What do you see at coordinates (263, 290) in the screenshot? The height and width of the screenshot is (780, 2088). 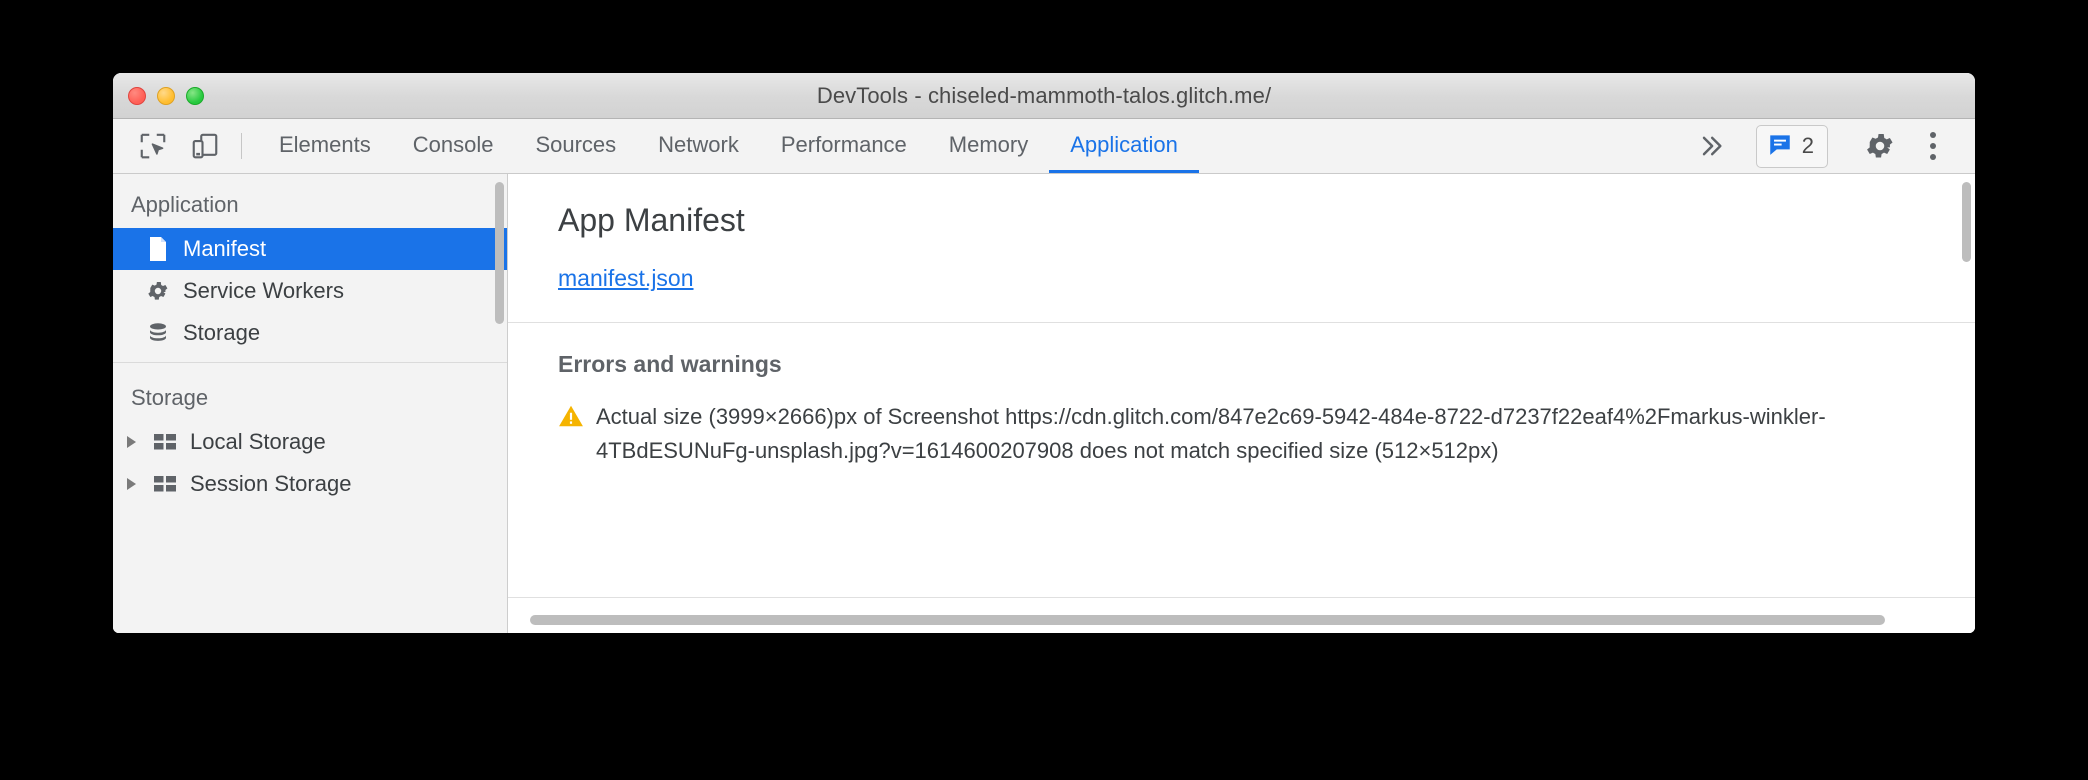 I see `sidebar-item-label: Service Workers` at bounding box center [263, 290].